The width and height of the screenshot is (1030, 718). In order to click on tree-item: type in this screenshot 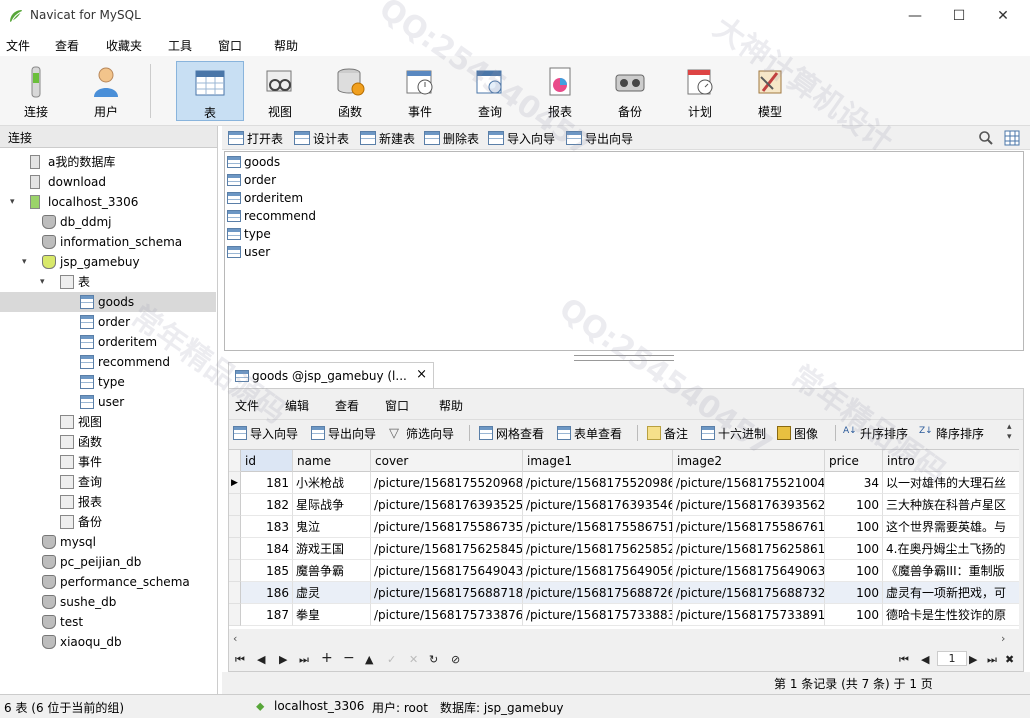, I will do `click(108, 382)`.